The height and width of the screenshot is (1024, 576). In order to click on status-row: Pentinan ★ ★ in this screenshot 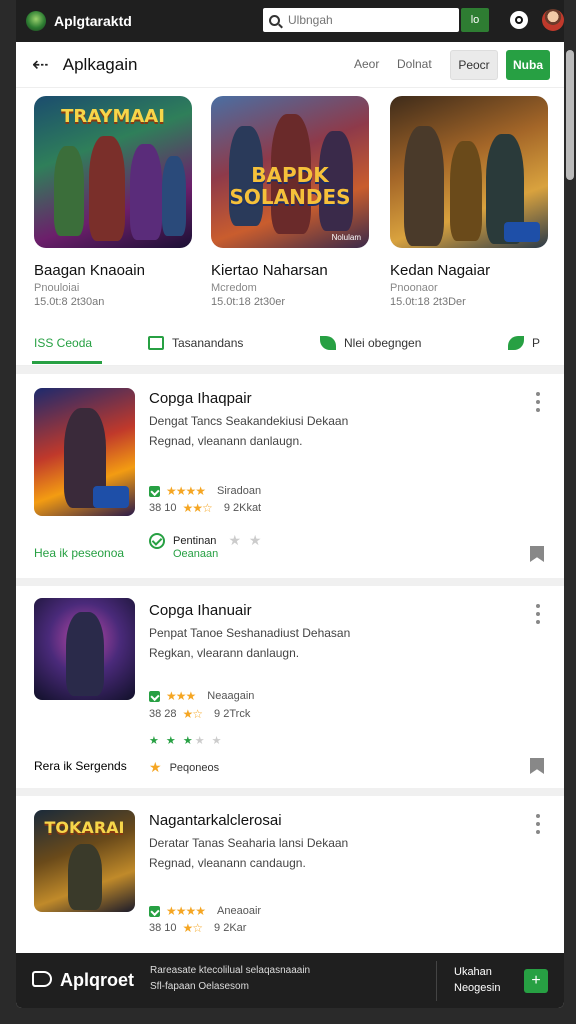, I will do `click(206, 540)`.